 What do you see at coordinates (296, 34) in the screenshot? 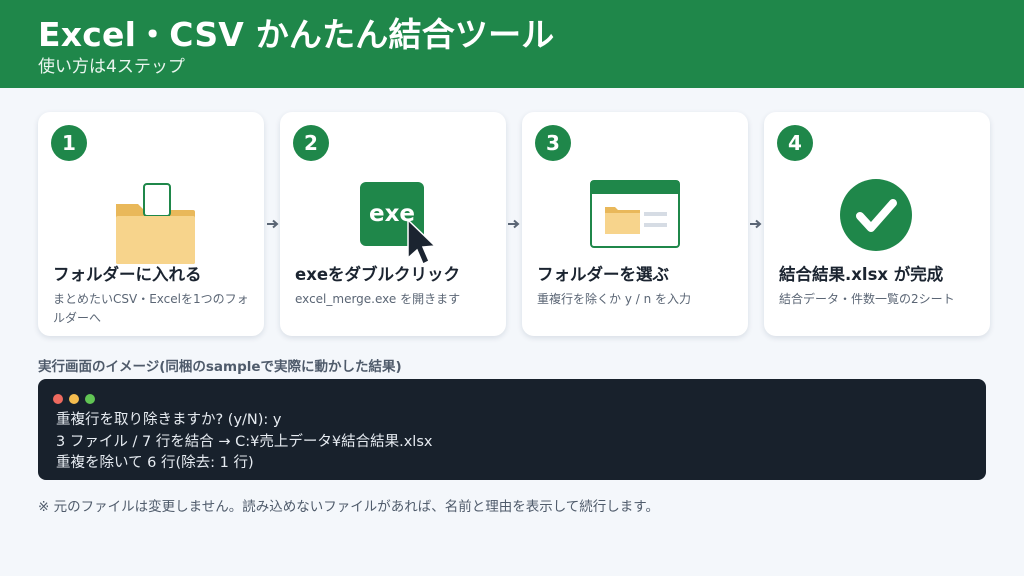
I see `page-title: Excel・CSV かんたん結合ツール` at bounding box center [296, 34].